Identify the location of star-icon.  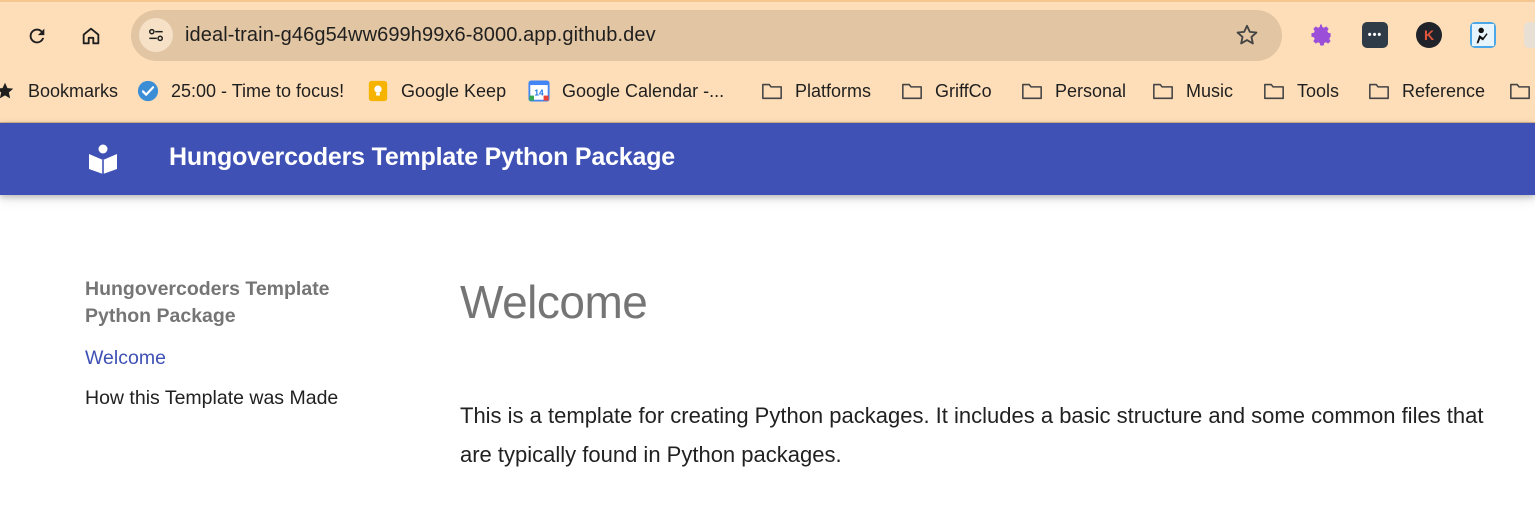
(8, 91).